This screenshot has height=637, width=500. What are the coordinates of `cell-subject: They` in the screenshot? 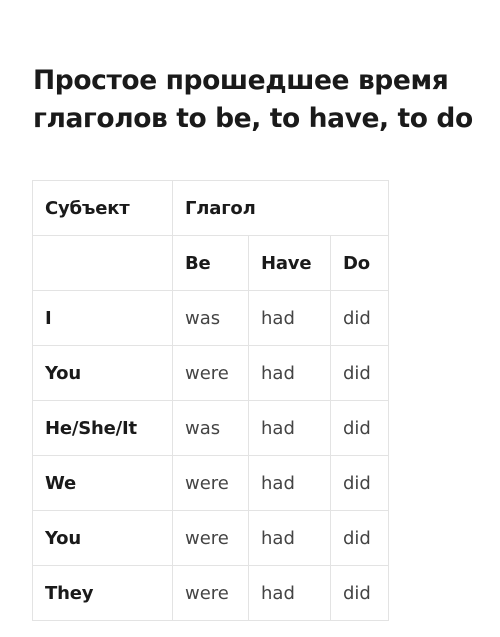 It's located at (102, 593).